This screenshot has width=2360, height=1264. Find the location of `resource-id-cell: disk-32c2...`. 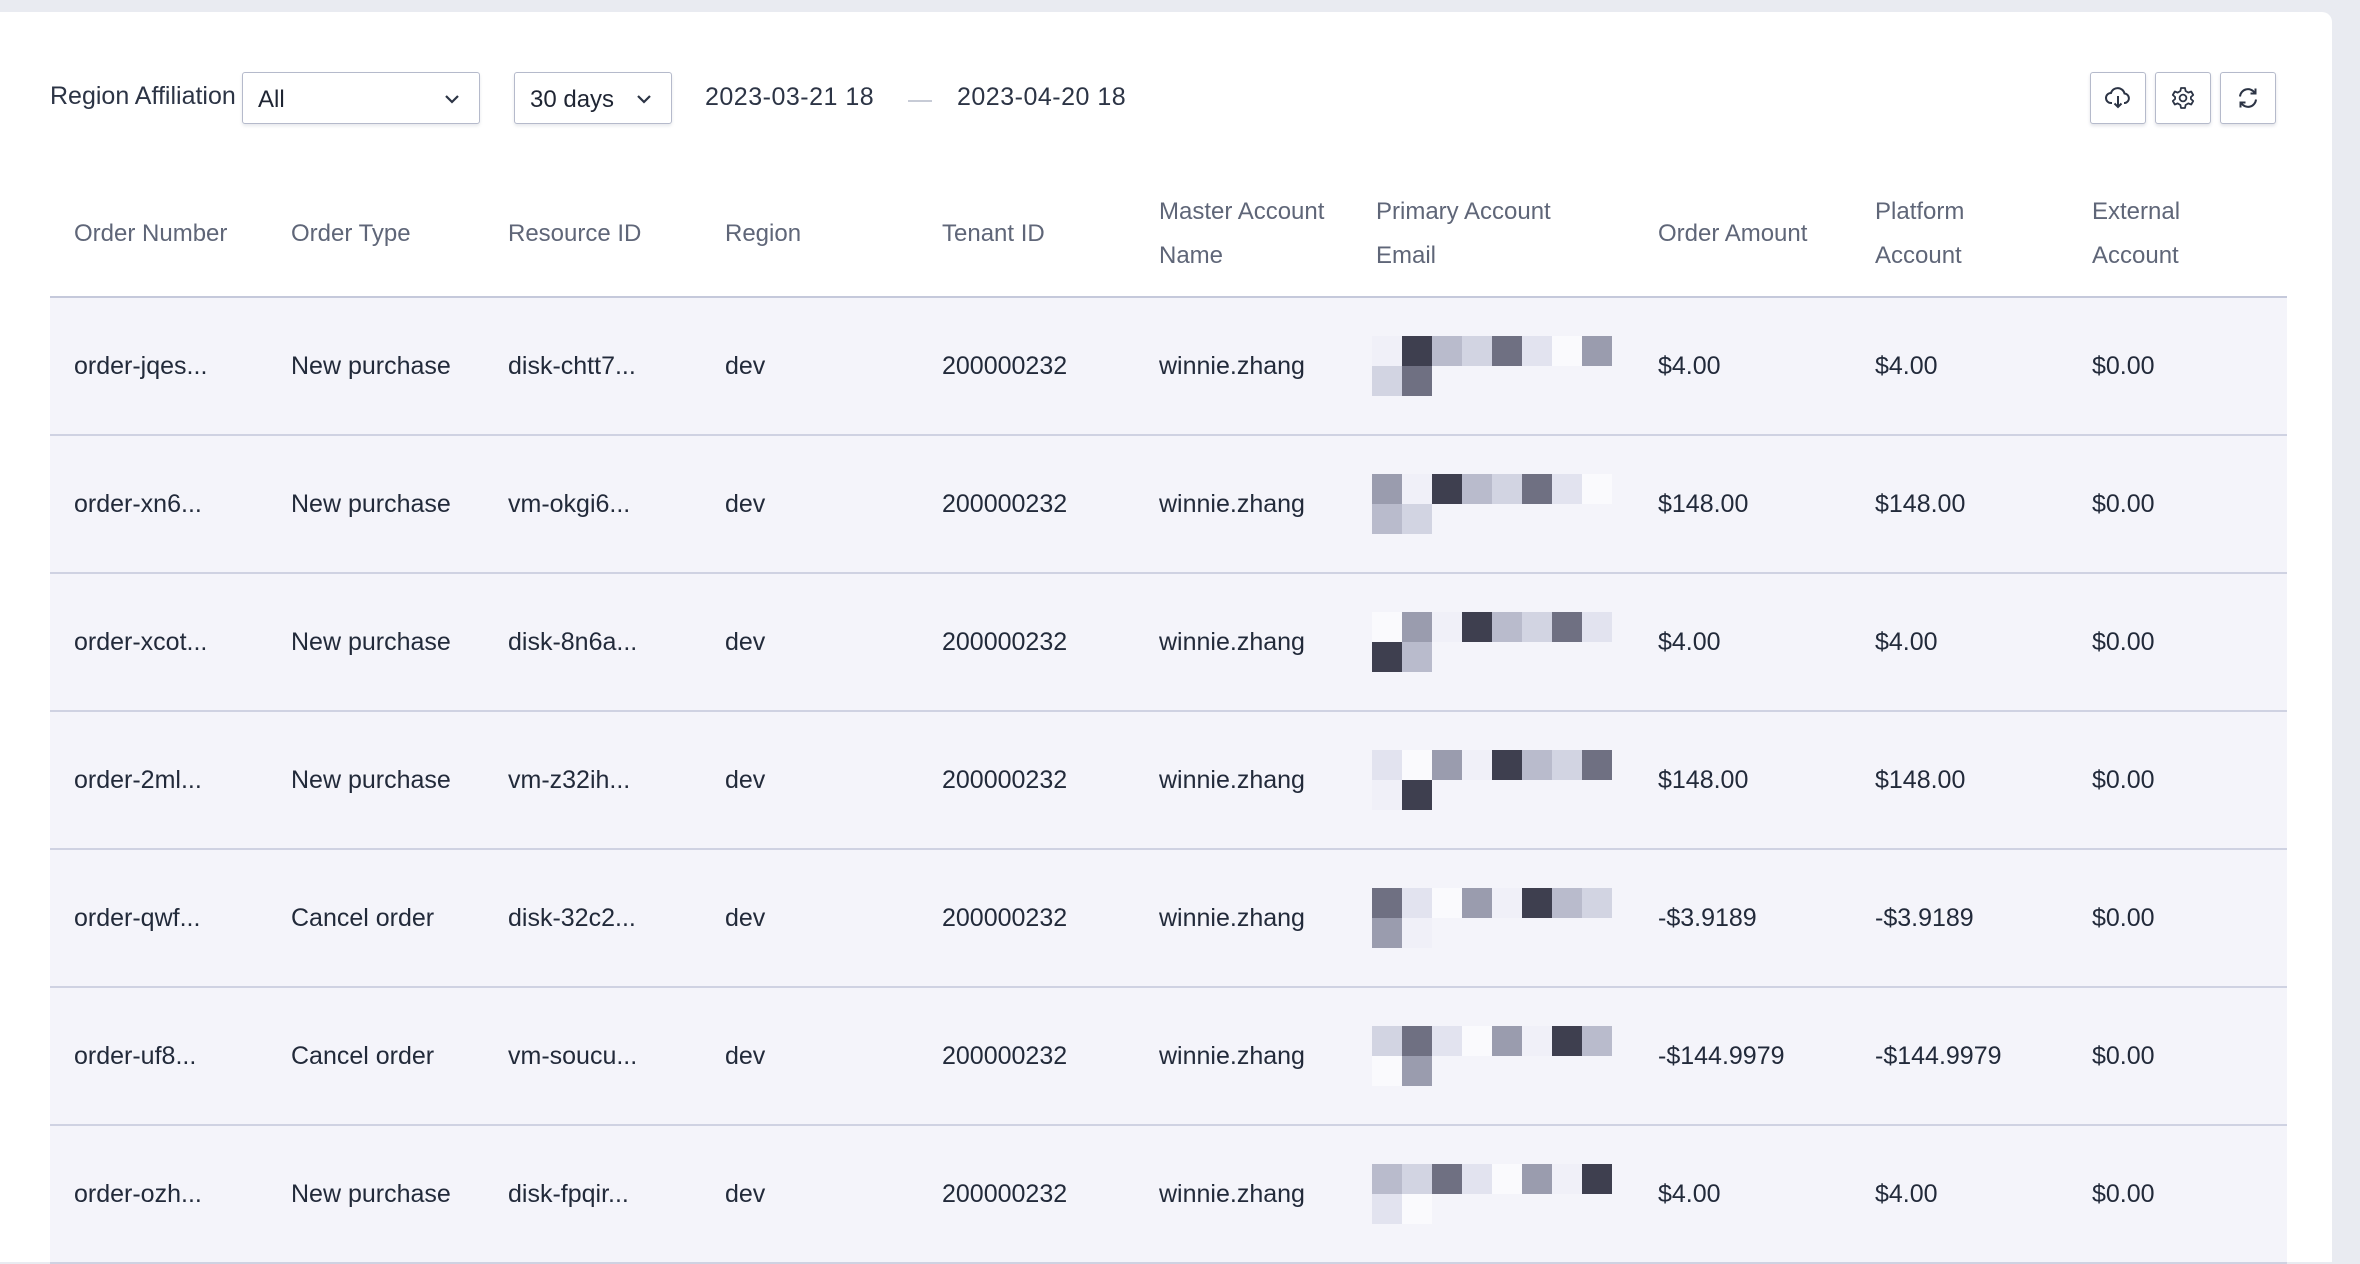

resource-id-cell: disk-32c2... is located at coordinates (572, 918).